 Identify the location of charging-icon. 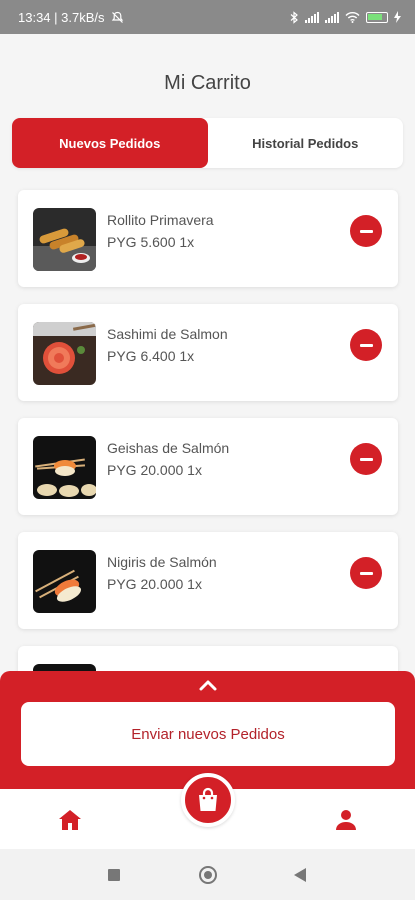
(397, 17).